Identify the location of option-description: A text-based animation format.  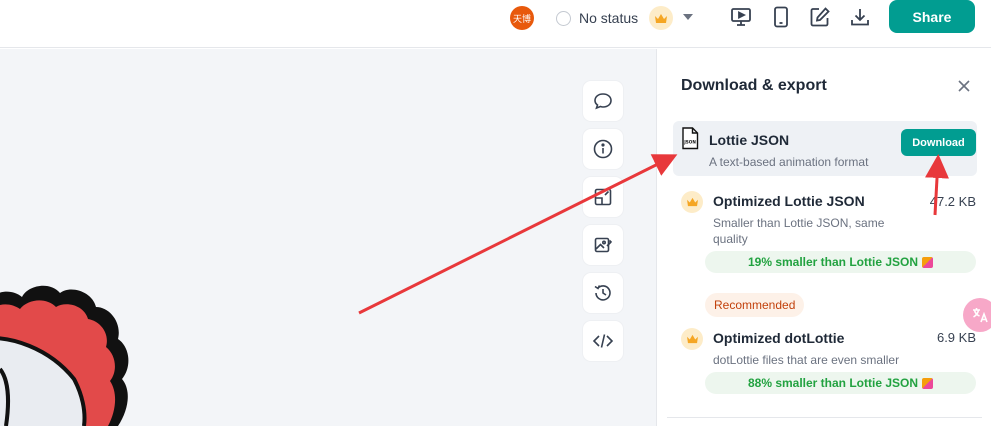
(789, 162).